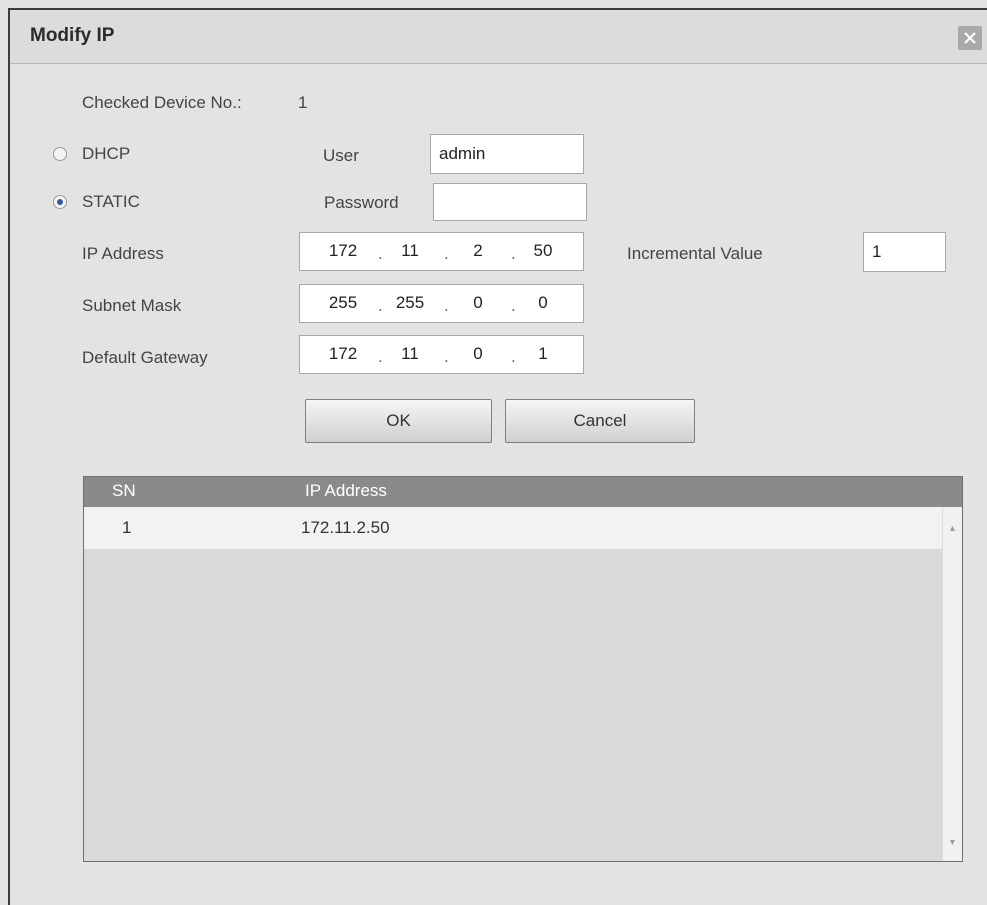 The height and width of the screenshot is (905, 987). Describe the element at coordinates (60, 154) in the screenshot. I see `dhcp-radio` at that location.